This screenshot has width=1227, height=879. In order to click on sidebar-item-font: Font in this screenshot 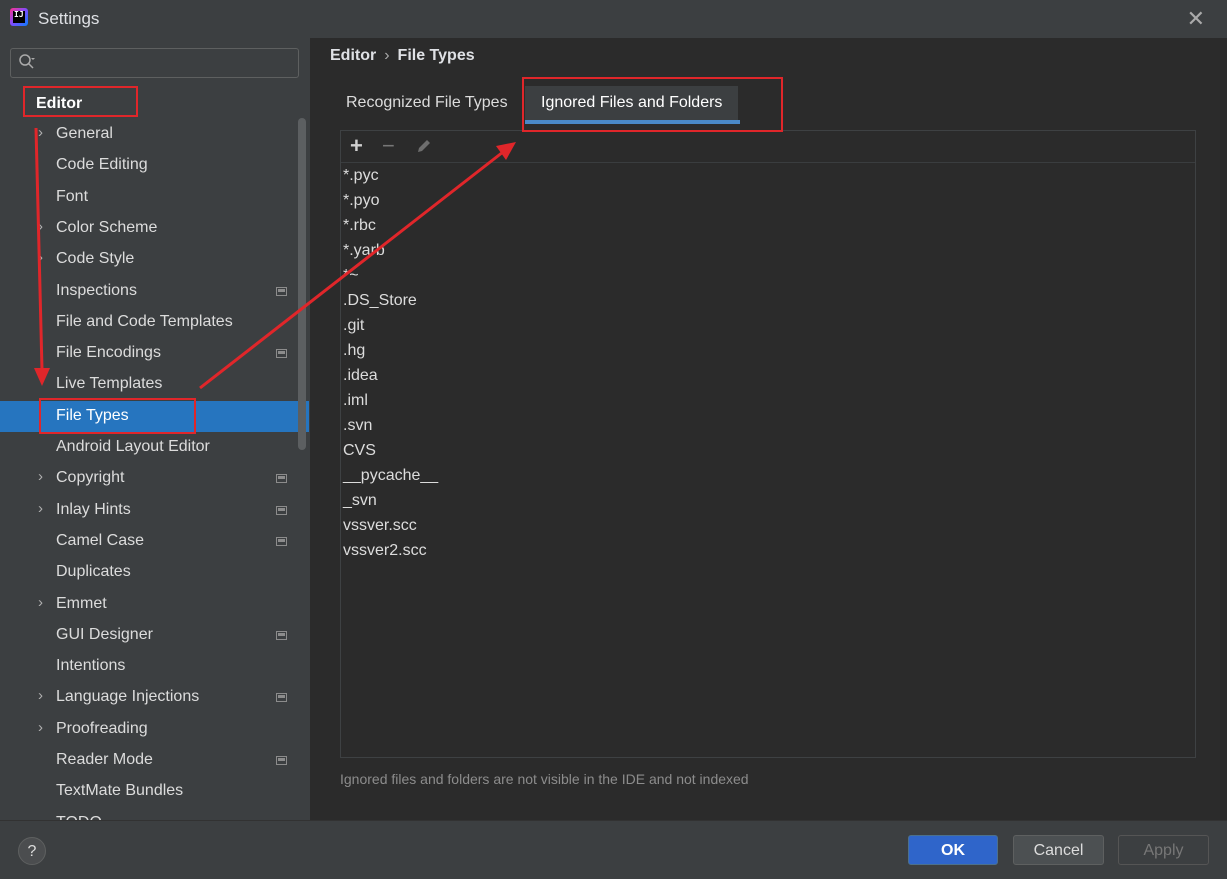, I will do `click(154, 197)`.